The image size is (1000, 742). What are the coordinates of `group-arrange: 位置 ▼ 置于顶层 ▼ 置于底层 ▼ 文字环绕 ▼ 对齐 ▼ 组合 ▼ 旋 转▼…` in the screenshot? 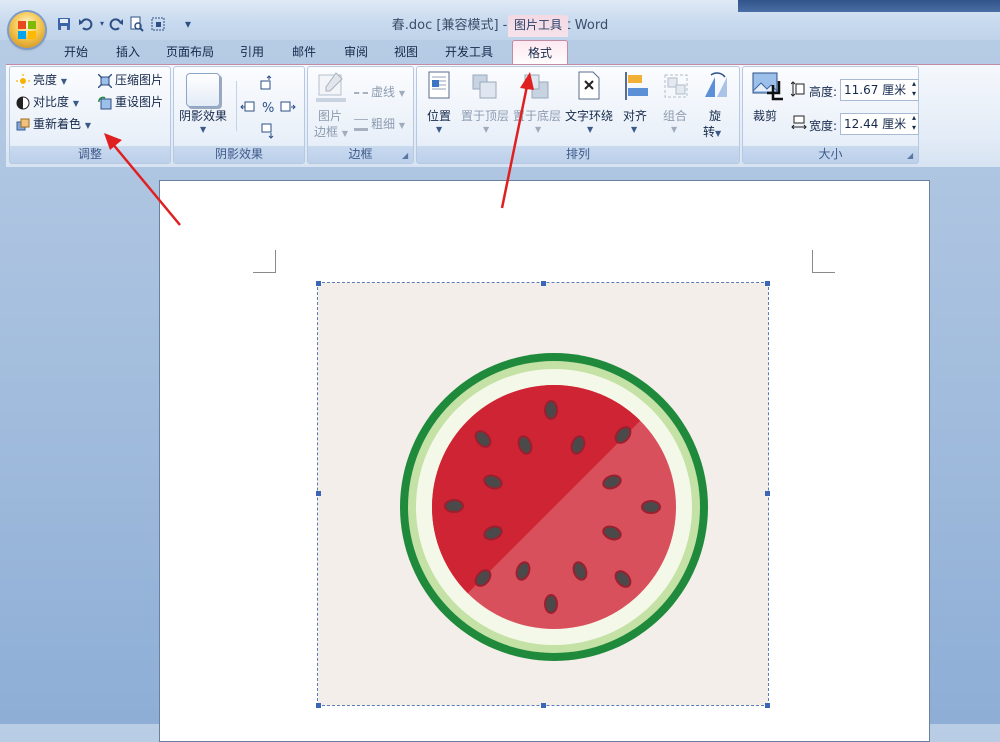 It's located at (578, 115).